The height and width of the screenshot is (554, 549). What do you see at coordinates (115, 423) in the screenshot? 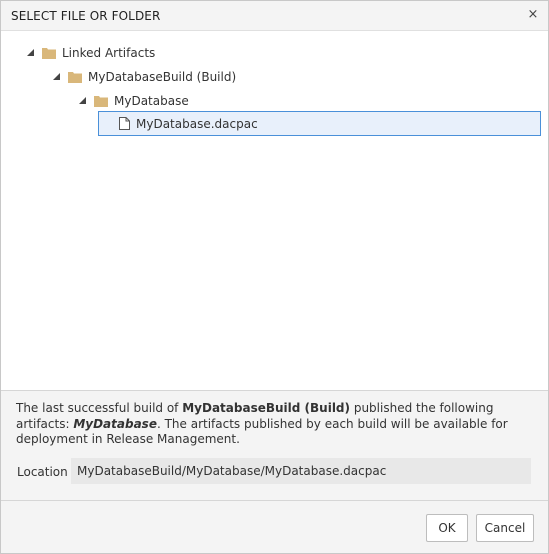
I see `info-artifact-name: MyDatabase` at bounding box center [115, 423].